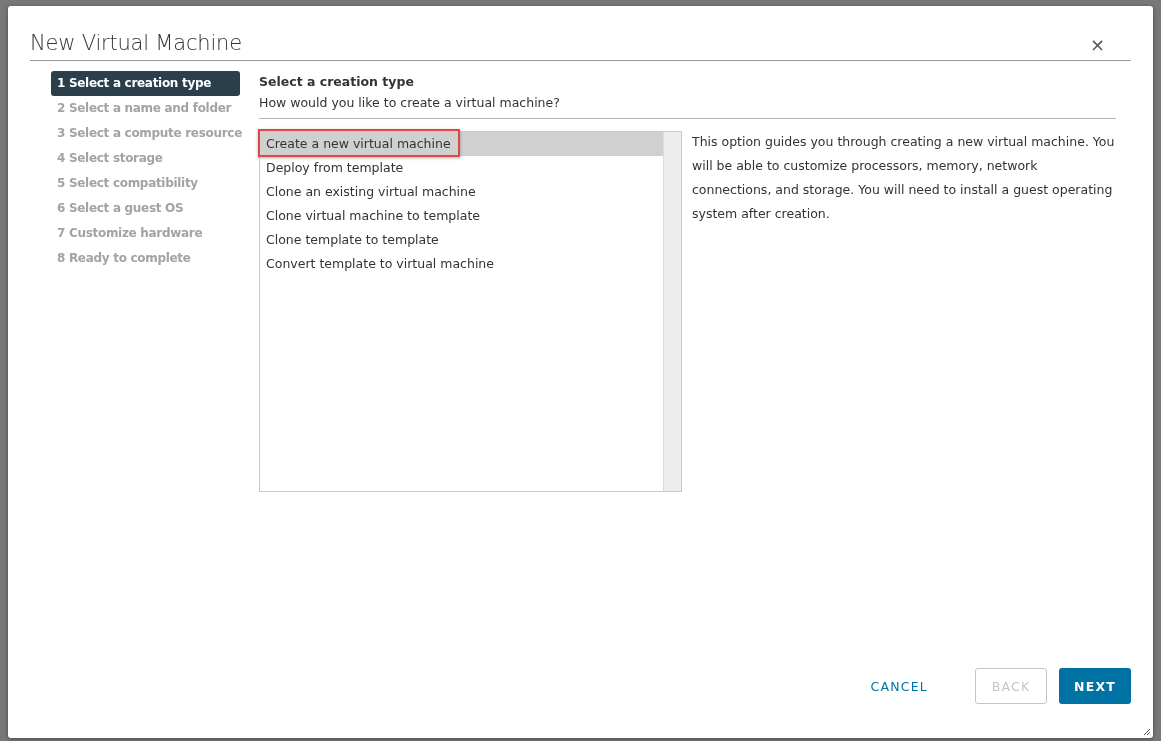  What do you see at coordinates (461, 264) in the screenshot?
I see `option-item: Convert template to virtual machine` at bounding box center [461, 264].